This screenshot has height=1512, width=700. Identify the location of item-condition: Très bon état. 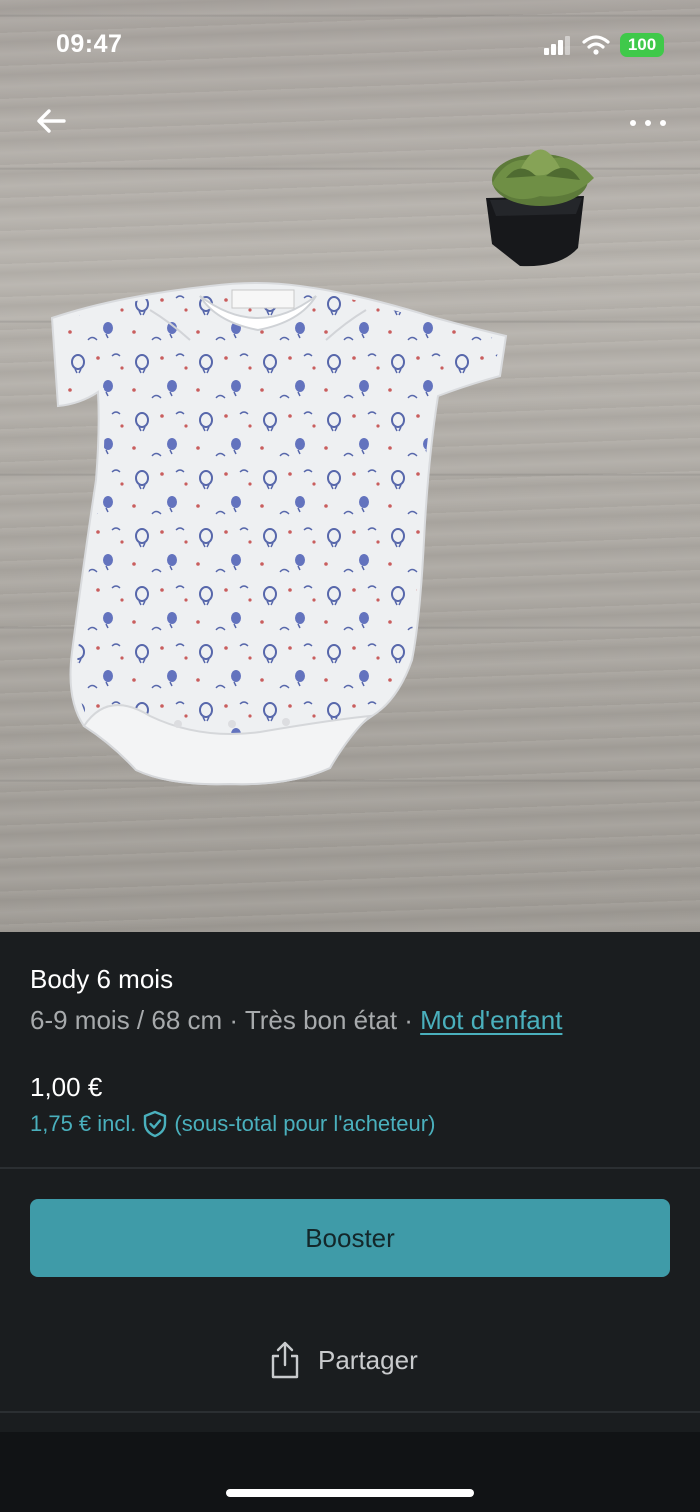
(321, 1020).